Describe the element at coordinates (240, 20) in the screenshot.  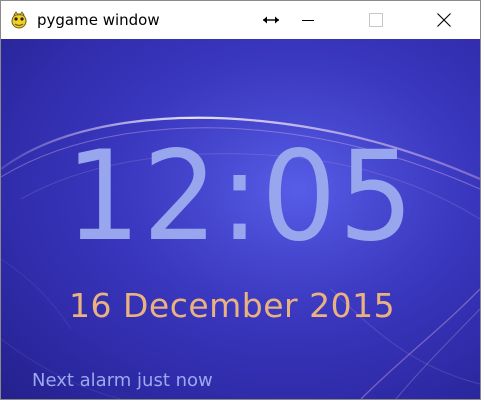
I see `title-bar: pygame window` at that location.